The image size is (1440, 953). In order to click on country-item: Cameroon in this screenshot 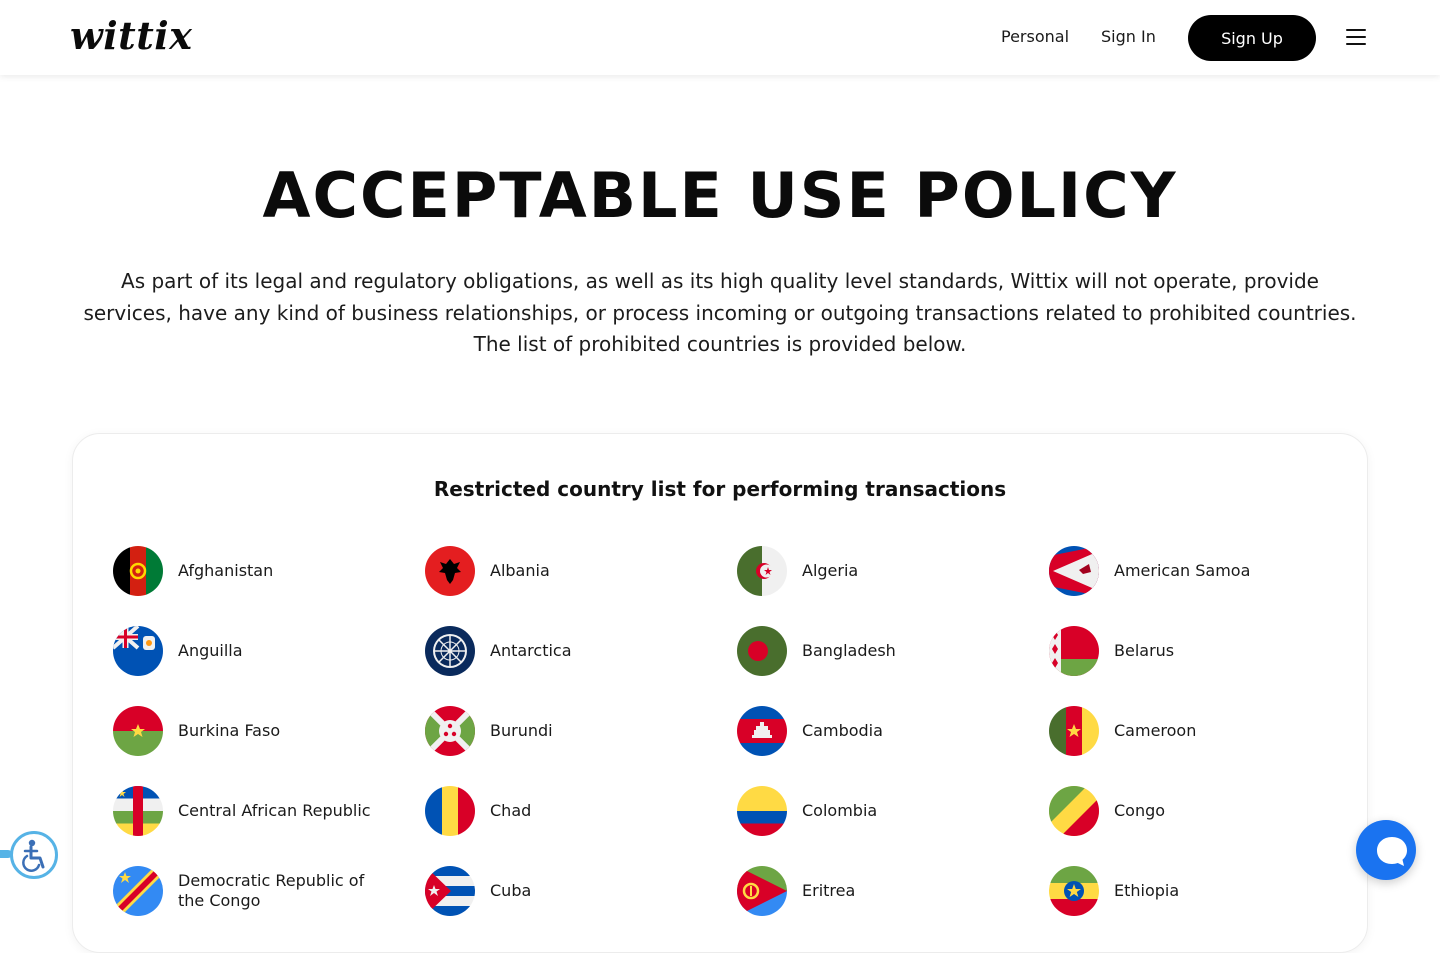, I will do `click(1205, 731)`.